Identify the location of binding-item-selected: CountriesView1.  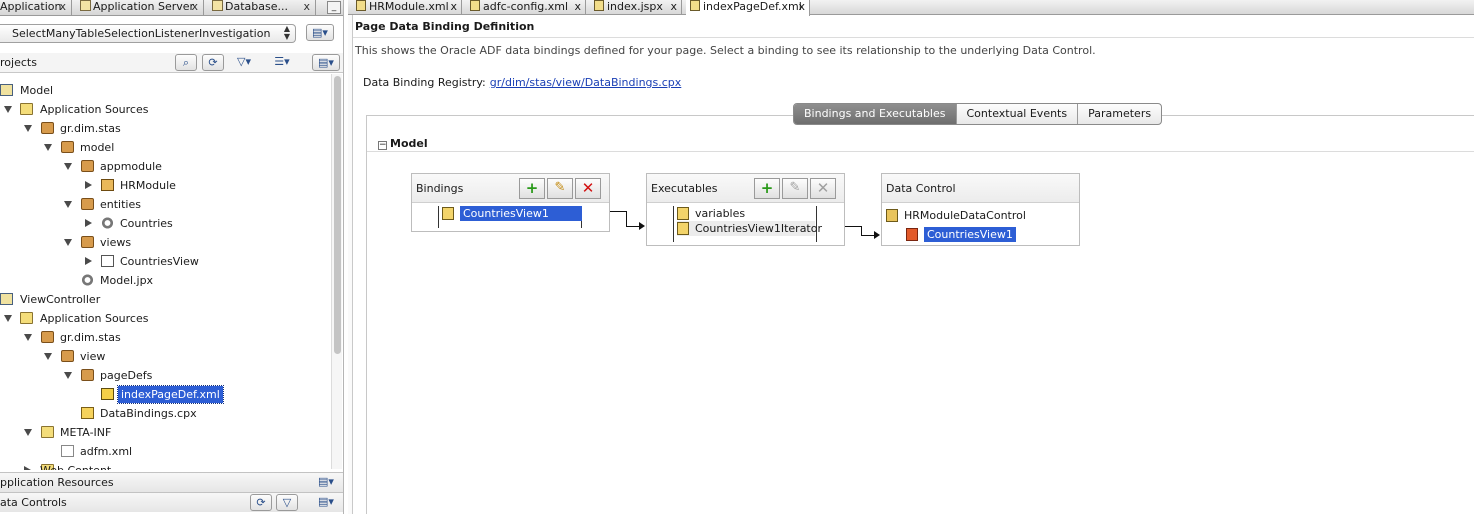
(512, 213).